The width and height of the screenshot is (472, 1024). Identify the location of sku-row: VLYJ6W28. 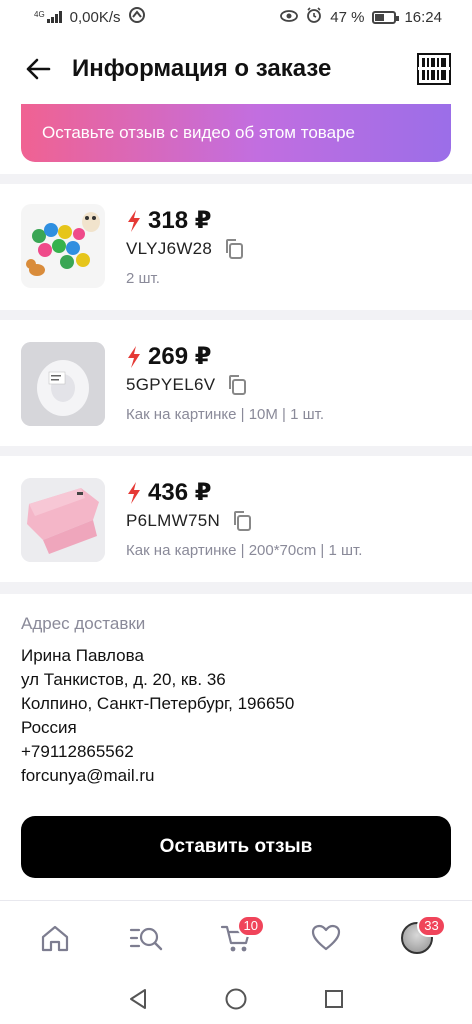
(185, 249).